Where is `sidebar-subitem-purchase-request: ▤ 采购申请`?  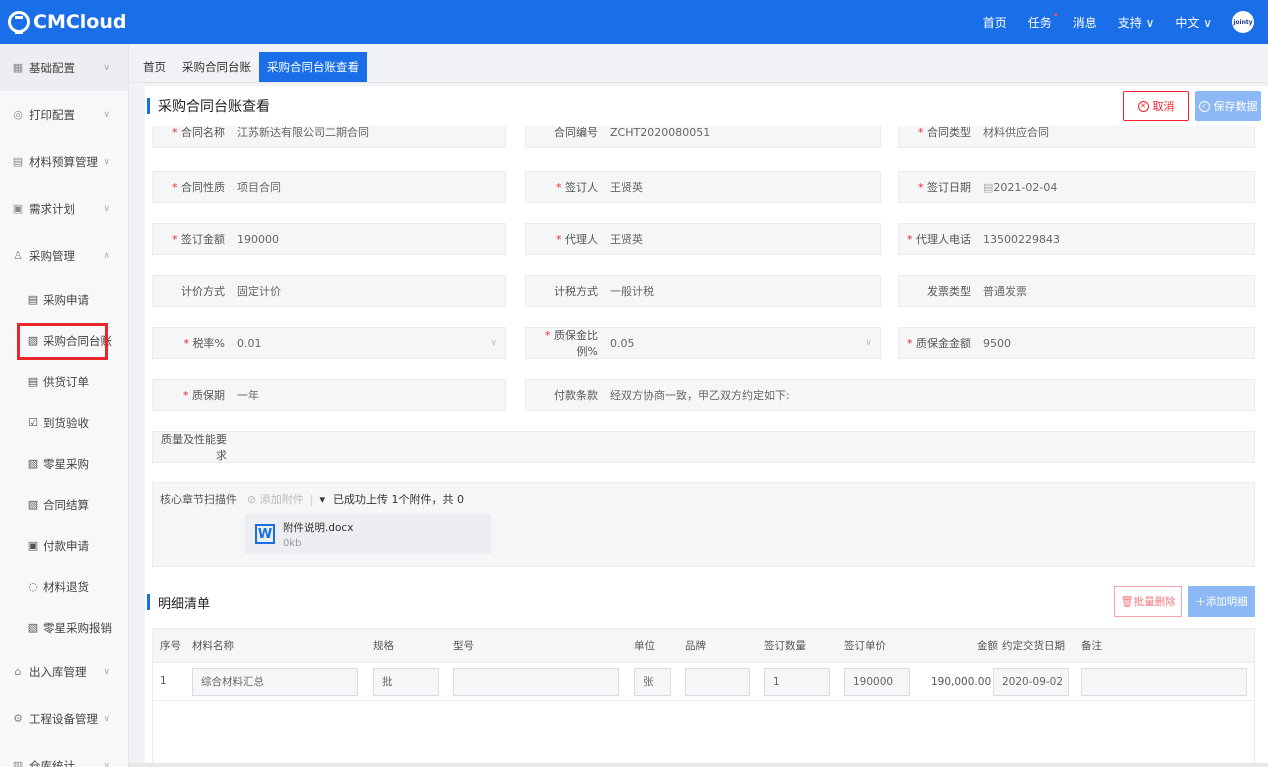
sidebar-subitem-purchase-request: ▤ 采购申请 is located at coordinates (64, 299).